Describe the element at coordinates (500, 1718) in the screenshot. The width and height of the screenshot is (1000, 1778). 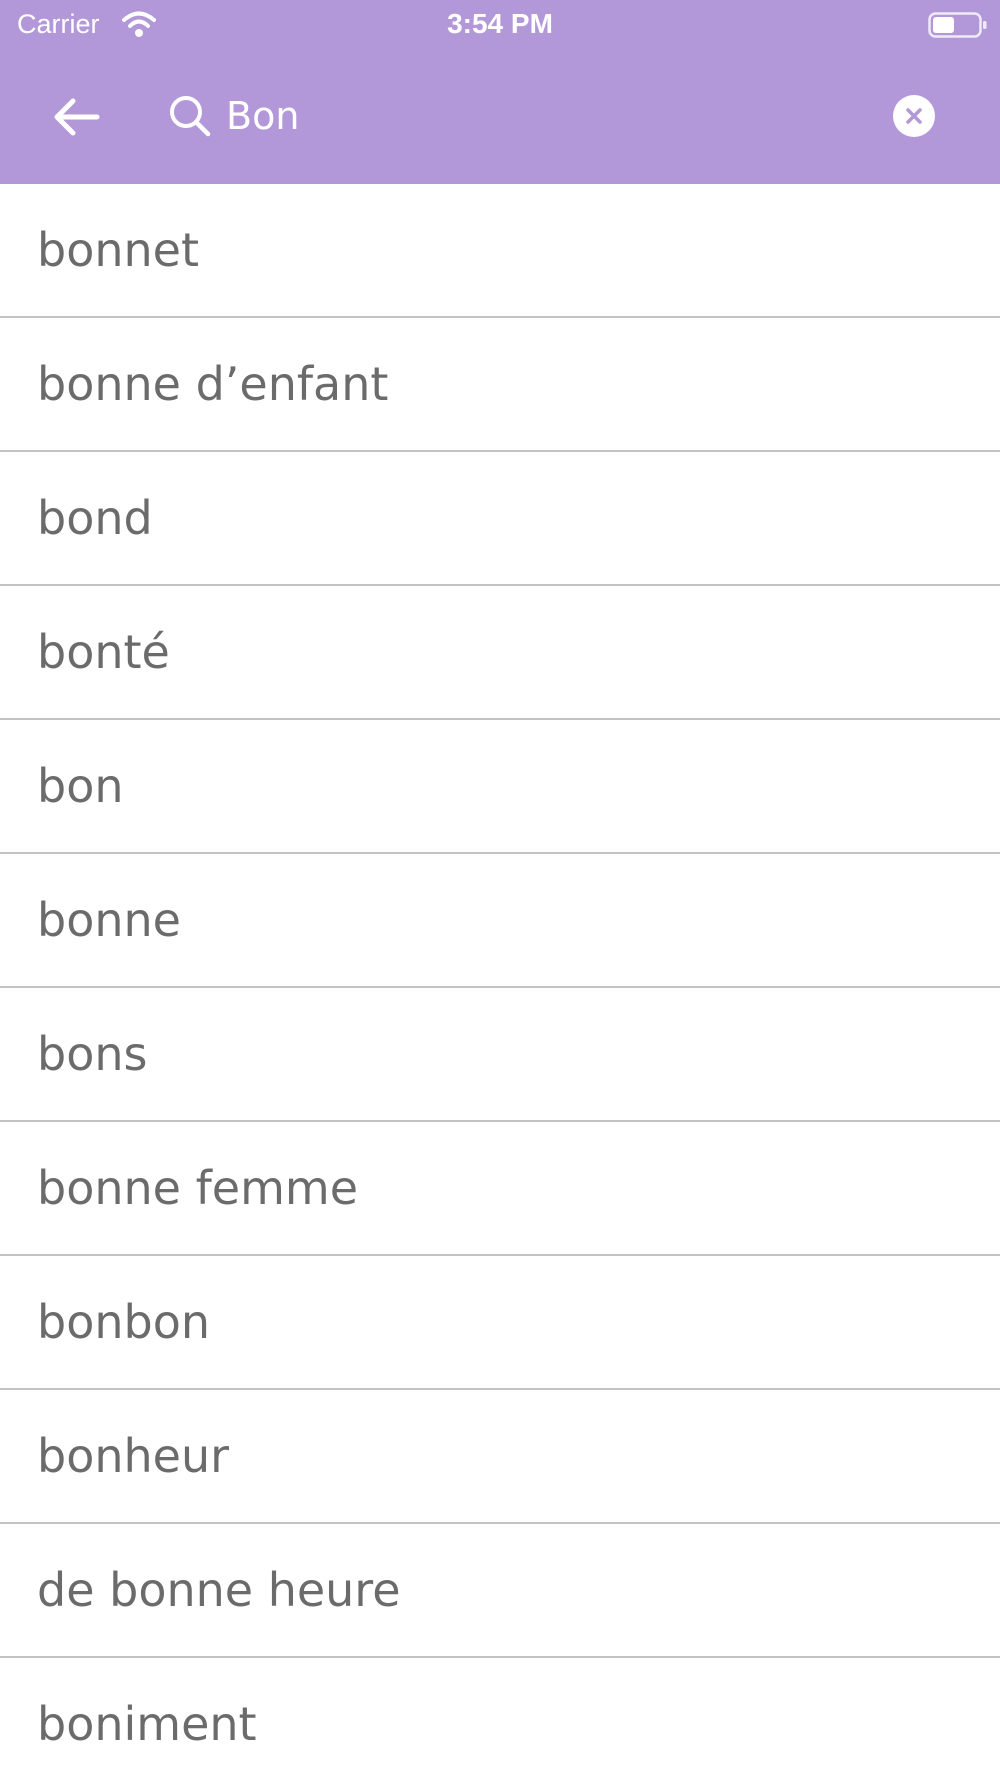
I see `result-item: boniment` at that location.